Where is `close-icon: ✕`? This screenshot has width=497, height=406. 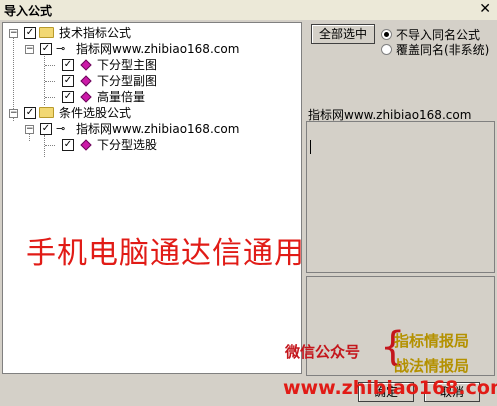
close-icon: ✕ is located at coordinates (485, 9).